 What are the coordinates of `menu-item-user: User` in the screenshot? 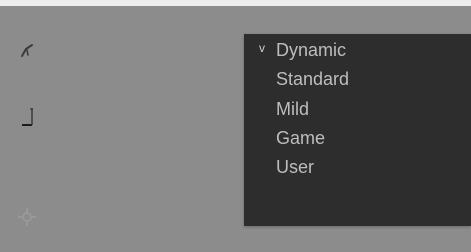 It's located at (357, 167).